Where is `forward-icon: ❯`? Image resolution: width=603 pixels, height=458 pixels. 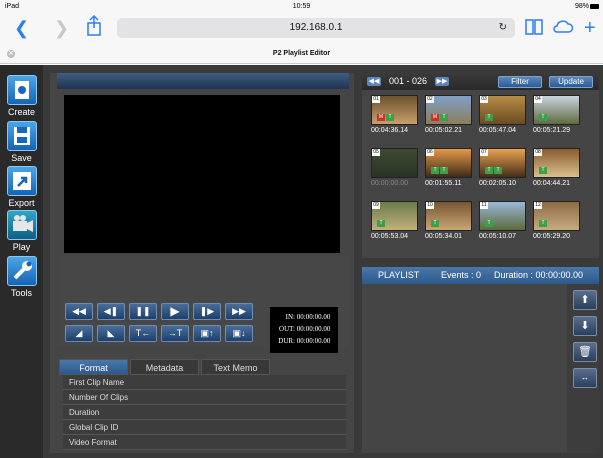 forward-icon: ❯ is located at coordinates (61, 28).